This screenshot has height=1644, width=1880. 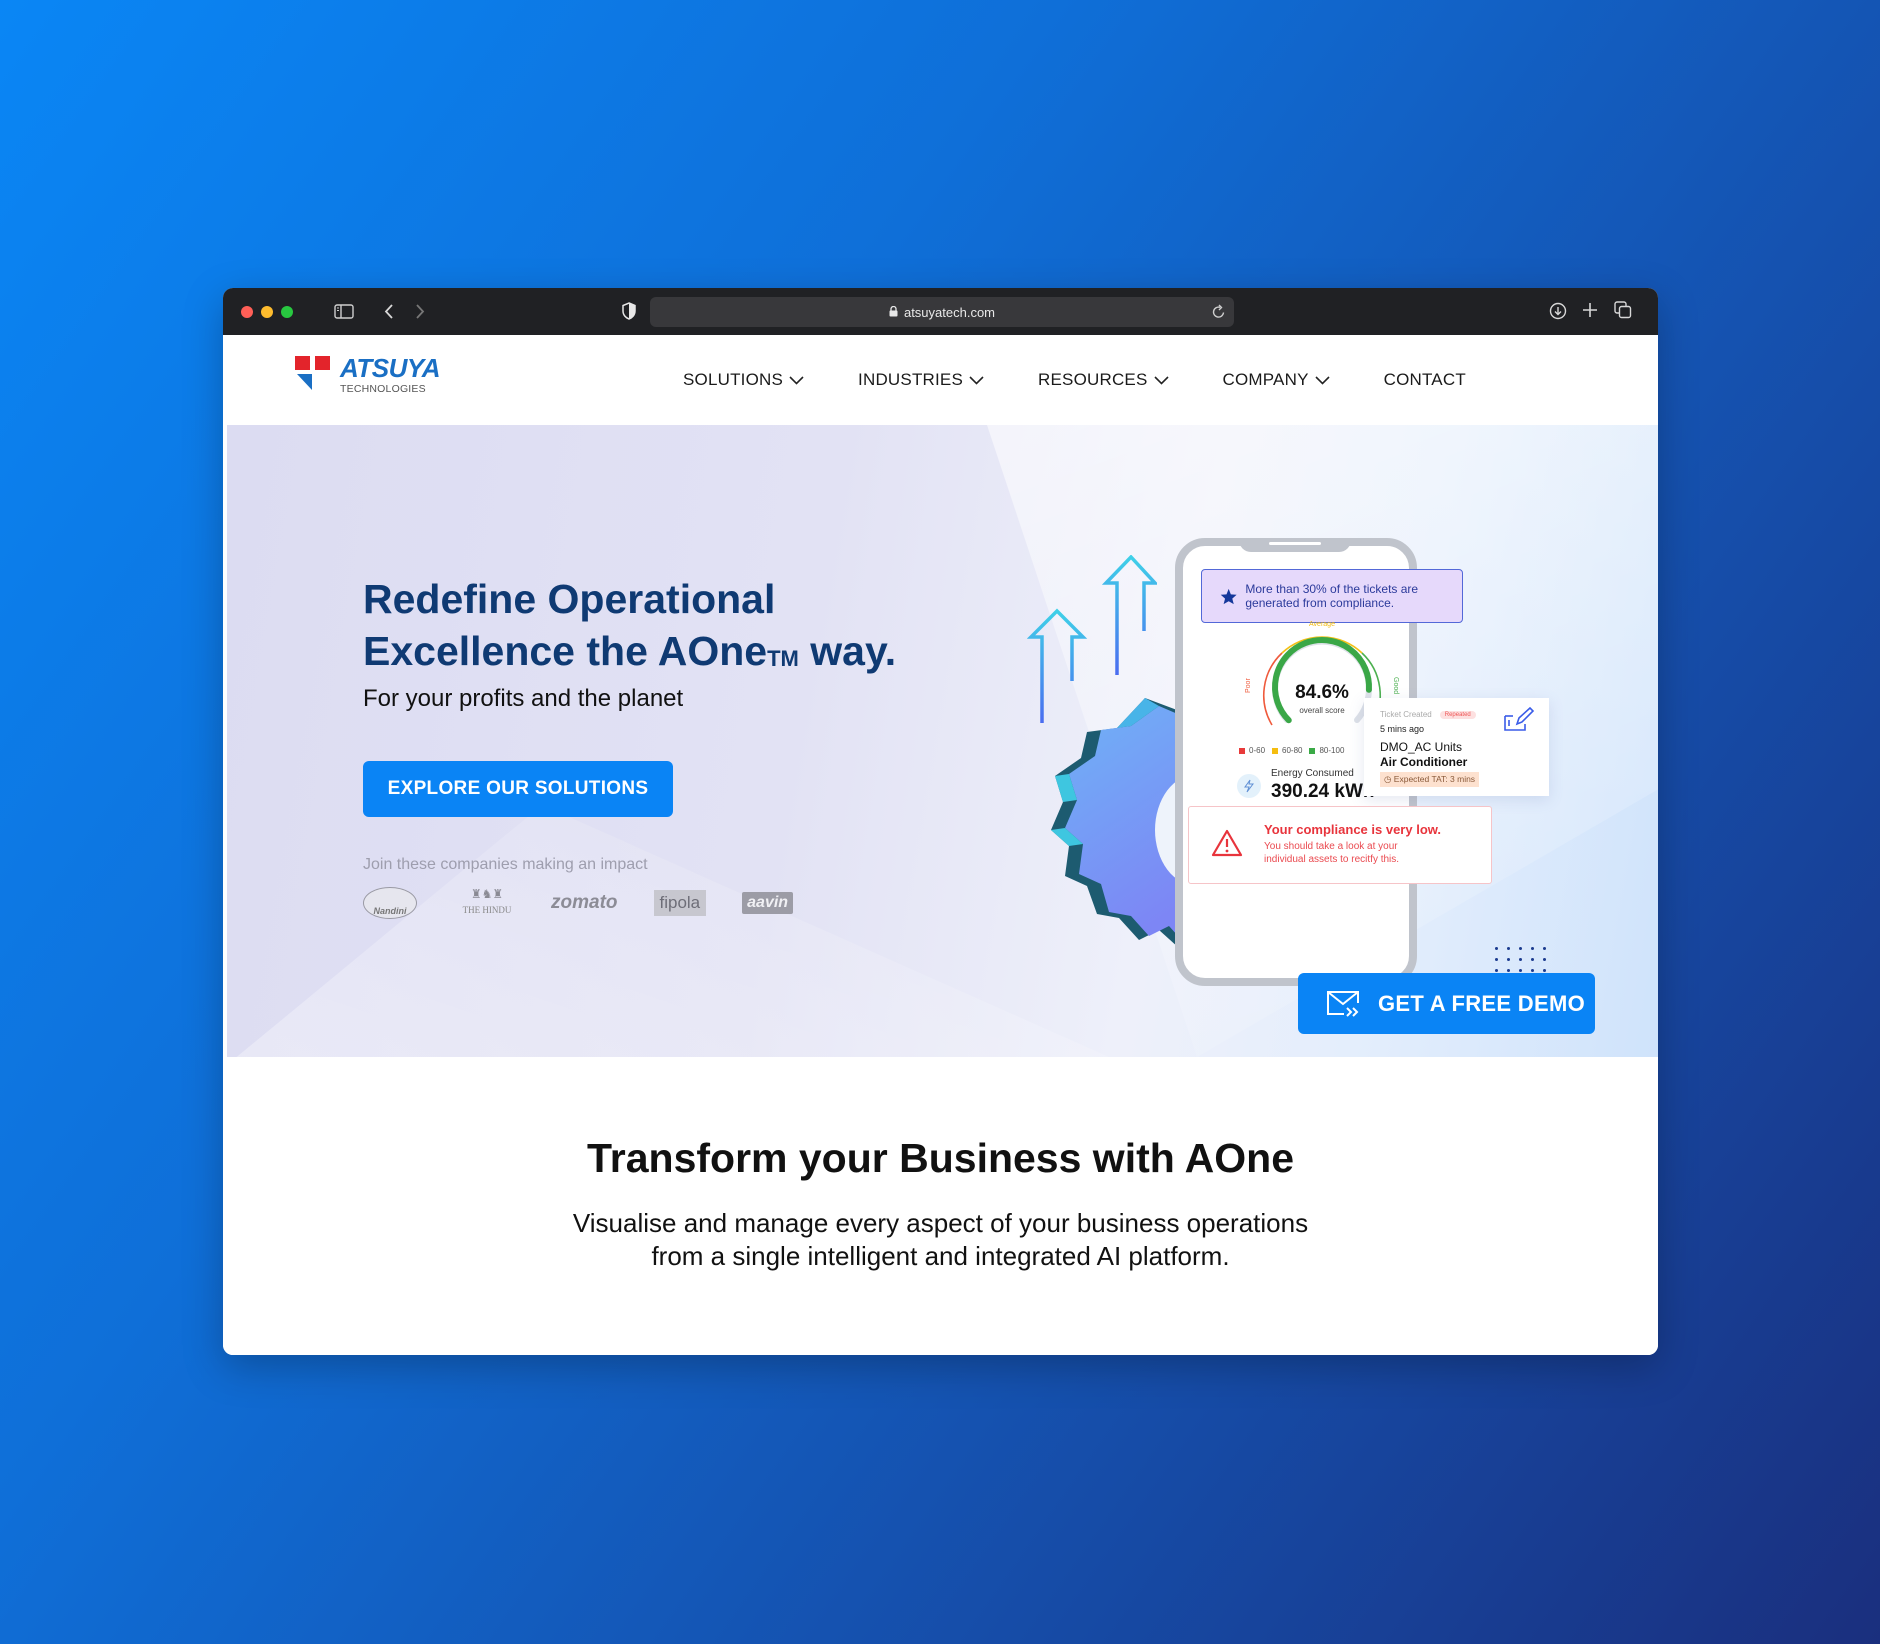 I want to click on gauge-legend: 0-60 60-80 80-100, so click(x=1295, y=750).